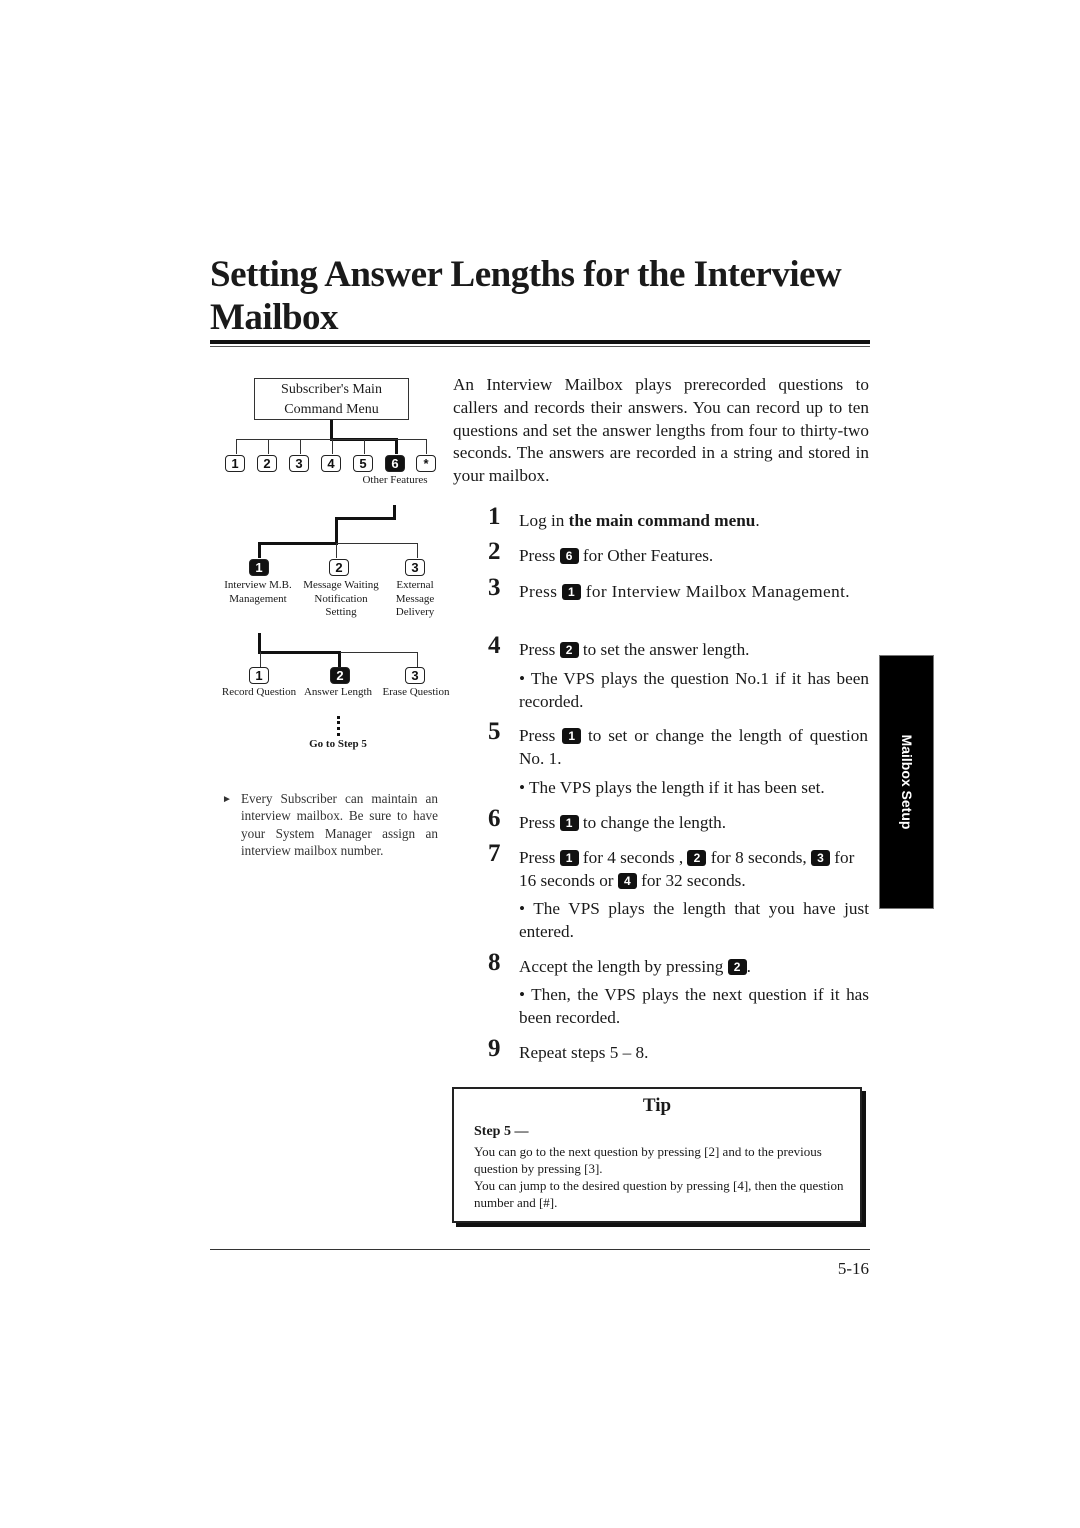 Image resolution: width=1080 pixels, height=1528 pixels. What do you see at coordinates (853, 1268) in the screenshot?
I see `page-number: 5-16` at bounding box center [853, 1268].